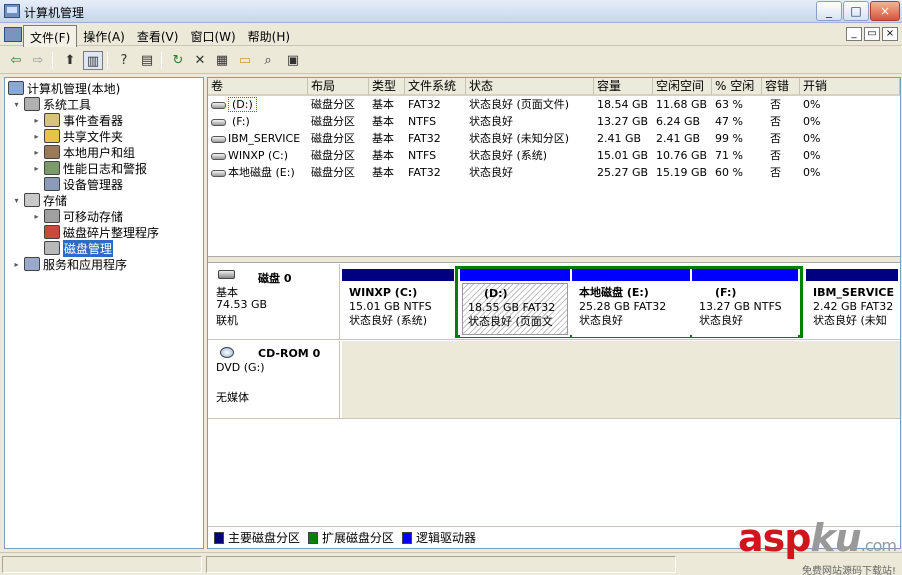  I want to click on help-book-icon: ?, so click(124, 60).